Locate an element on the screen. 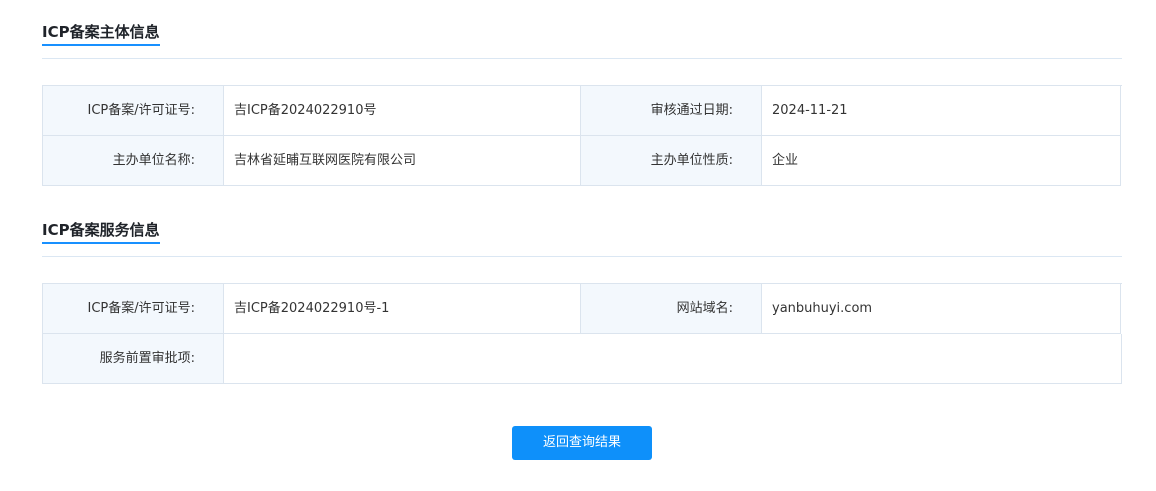  back-to-results-button: 返回查询结果 is located at coordinates (582, 443).